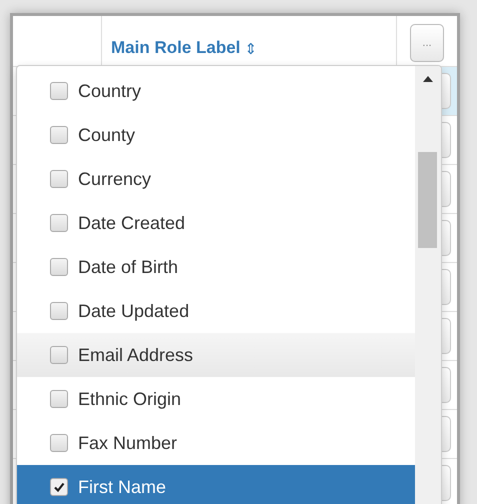  Describe the element at coordinates (216, 399) in the screenshot. I see `menu-item: Ethnic Origin` at that location.